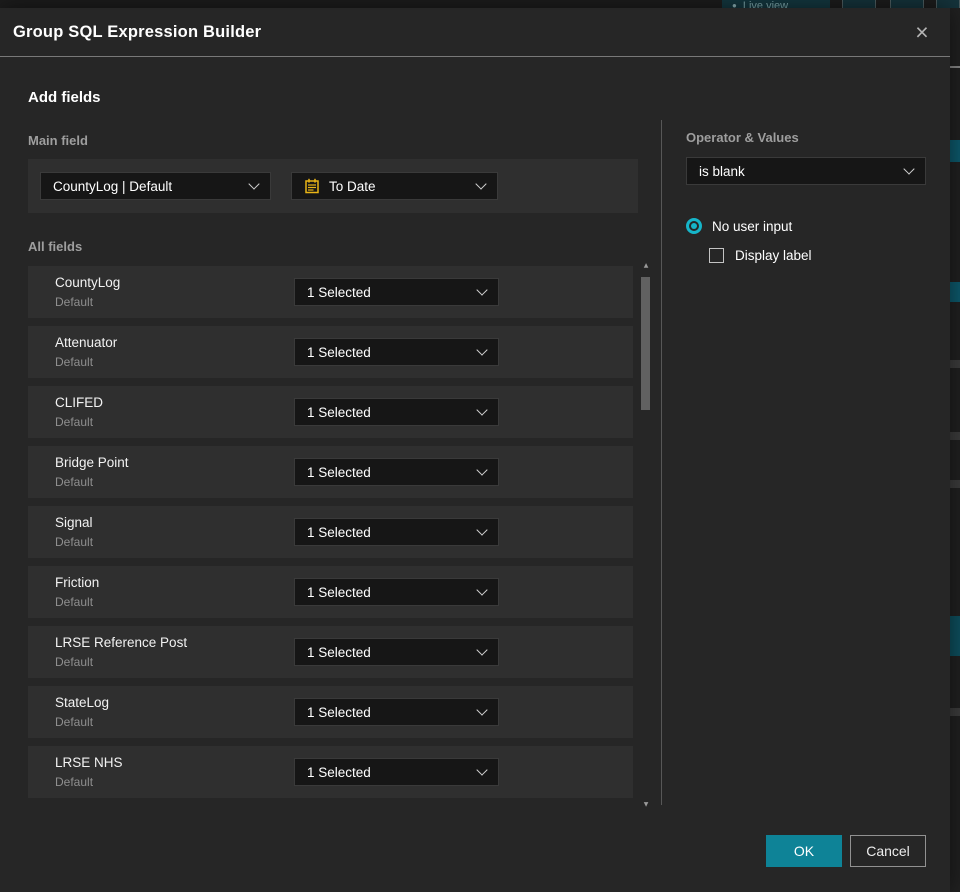 The image size is (960, 892). Describe the element at coordinates (155, 186) in the screenshot. I see `main-field-select: CountyLog | Default` at that location.